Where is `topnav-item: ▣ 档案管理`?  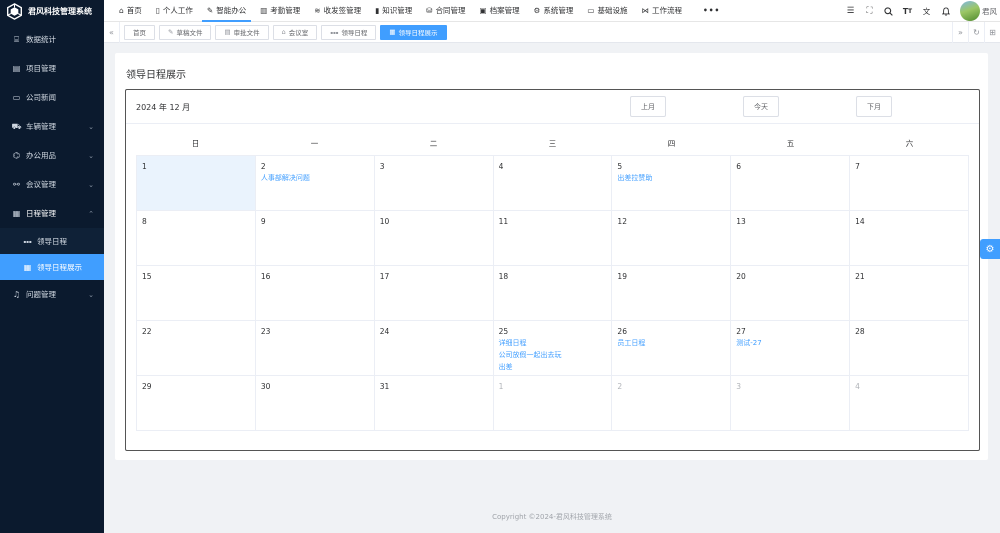 topnav-item: ▣ 档案管理 is located at coordinates (500, 11).